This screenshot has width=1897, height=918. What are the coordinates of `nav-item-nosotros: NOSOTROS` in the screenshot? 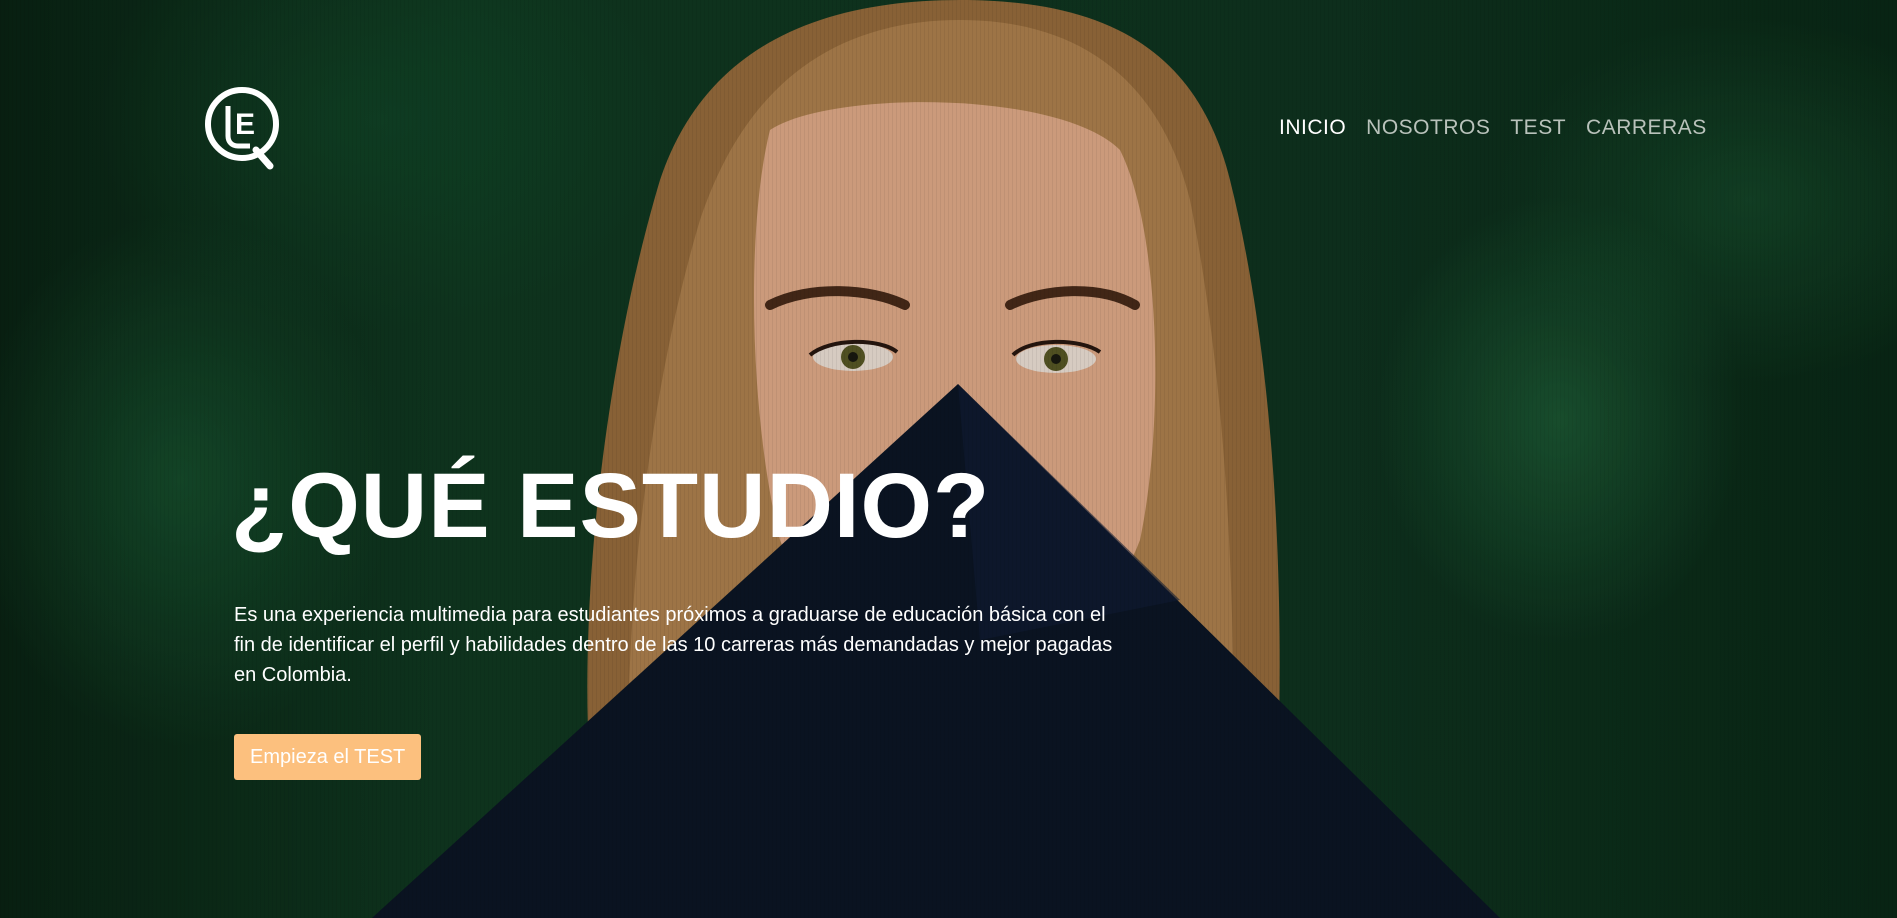 It's located at (1428, 128).